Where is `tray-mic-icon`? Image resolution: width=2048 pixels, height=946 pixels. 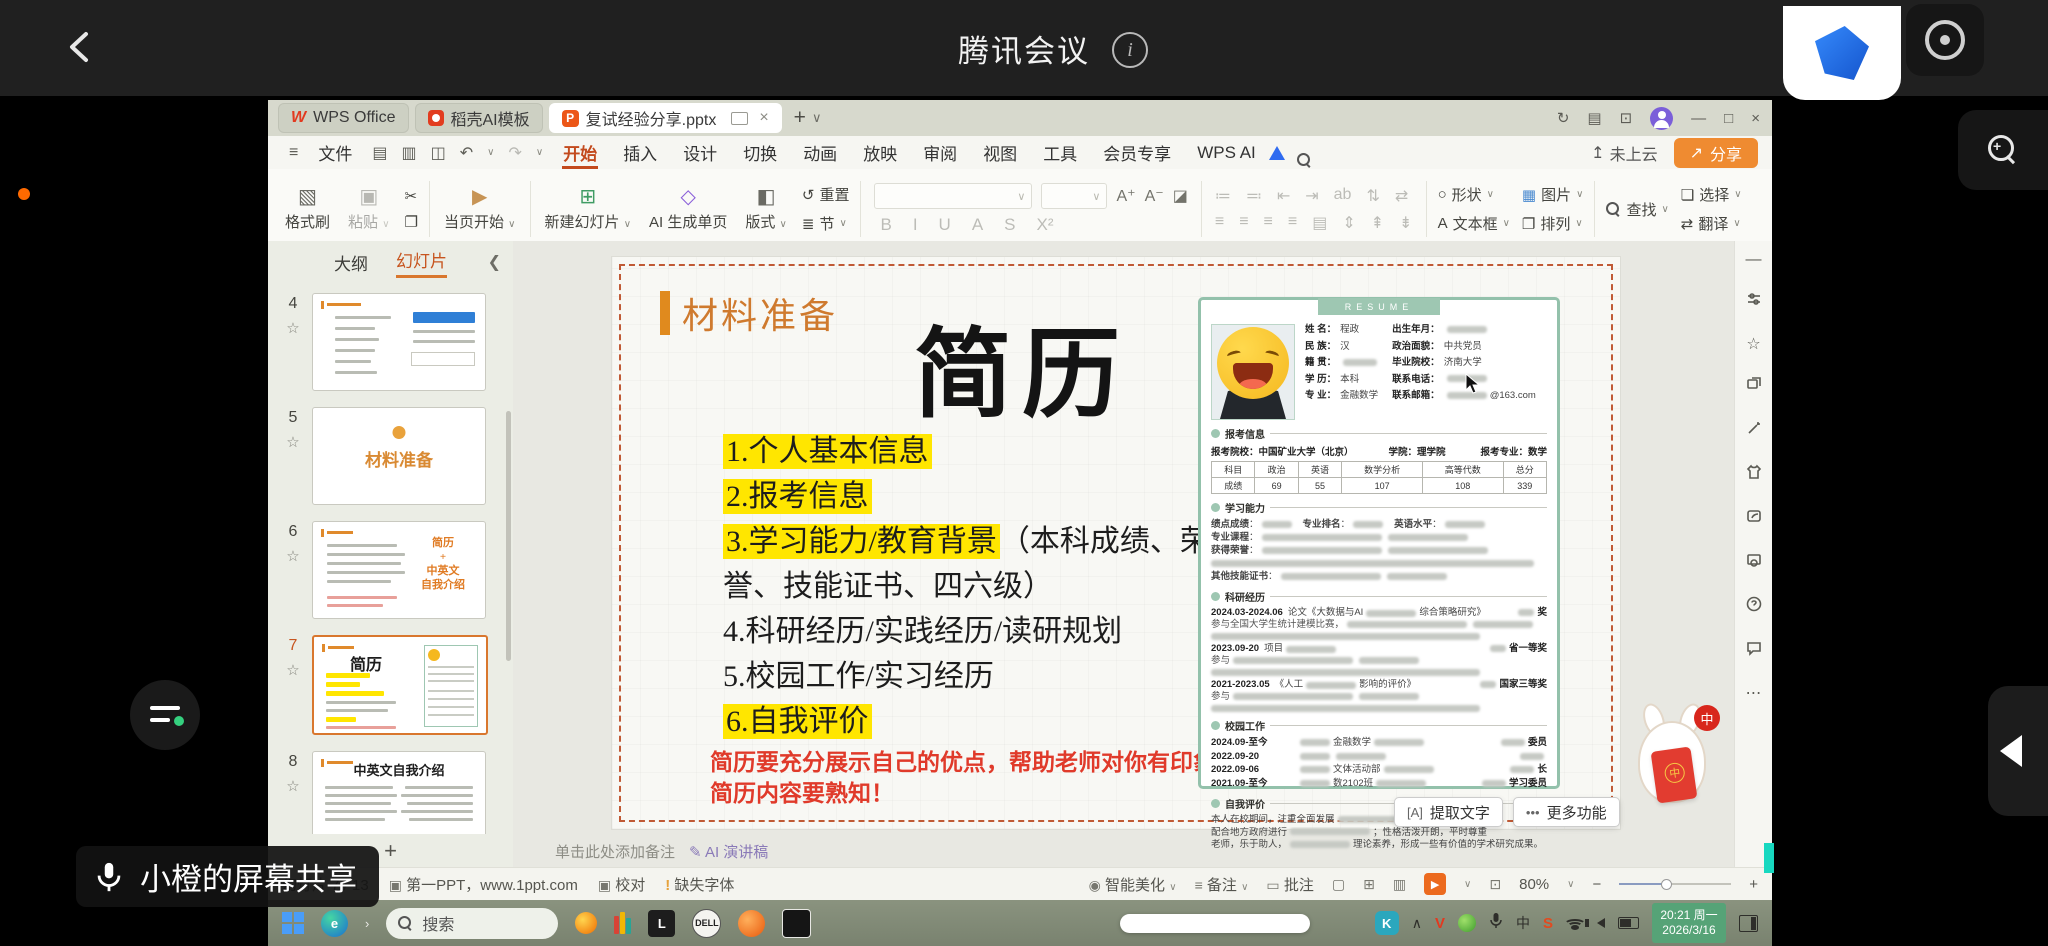
tray-mic-icon is located at coordinates (1496, 923).